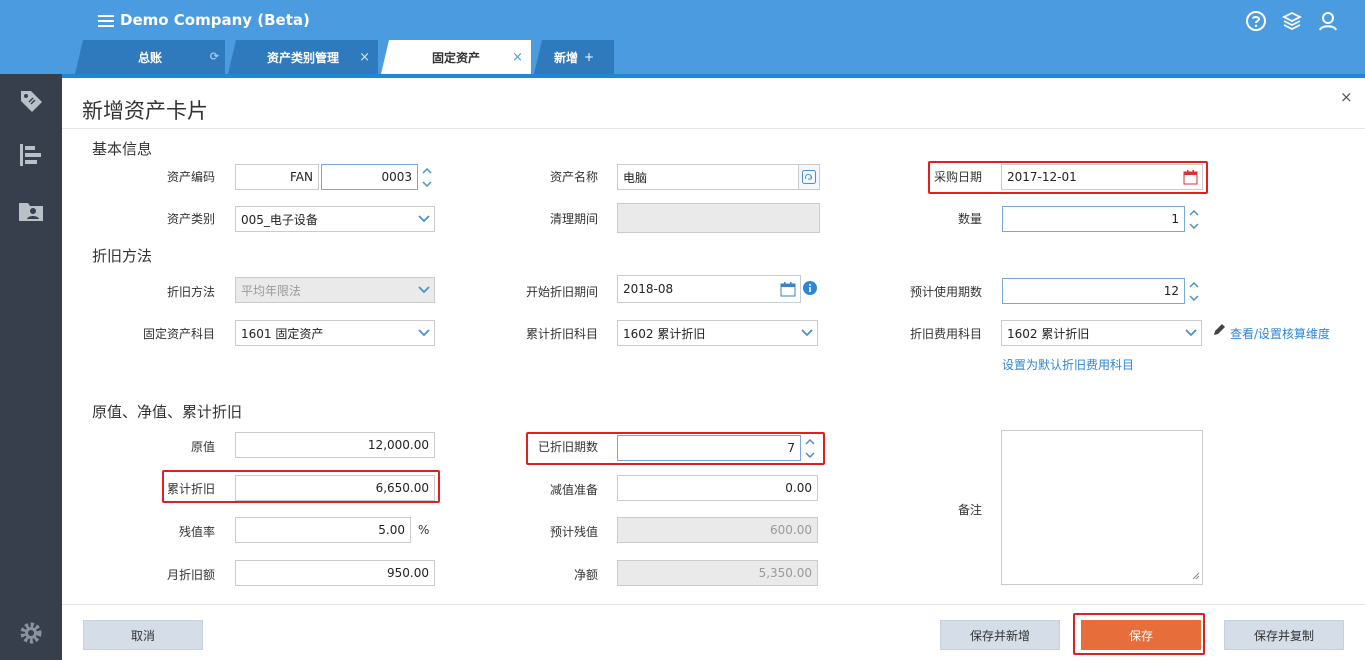  I want to click on save-and-new-button: 保存并新增, so click(1000, 635).